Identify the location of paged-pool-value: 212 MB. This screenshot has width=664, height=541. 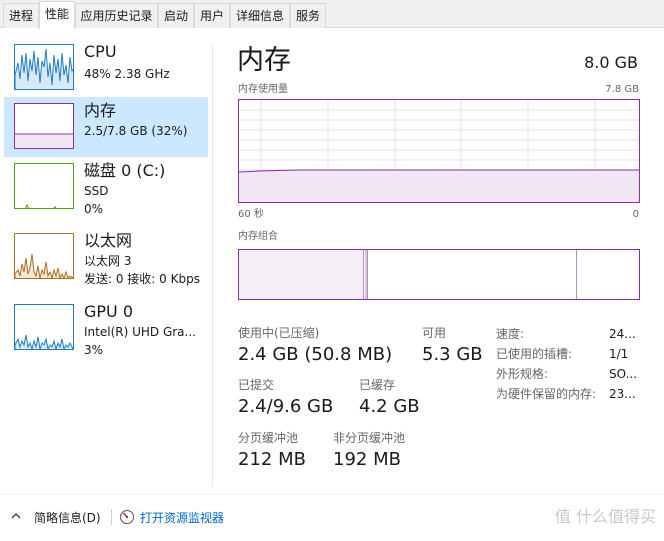
(272, 459).